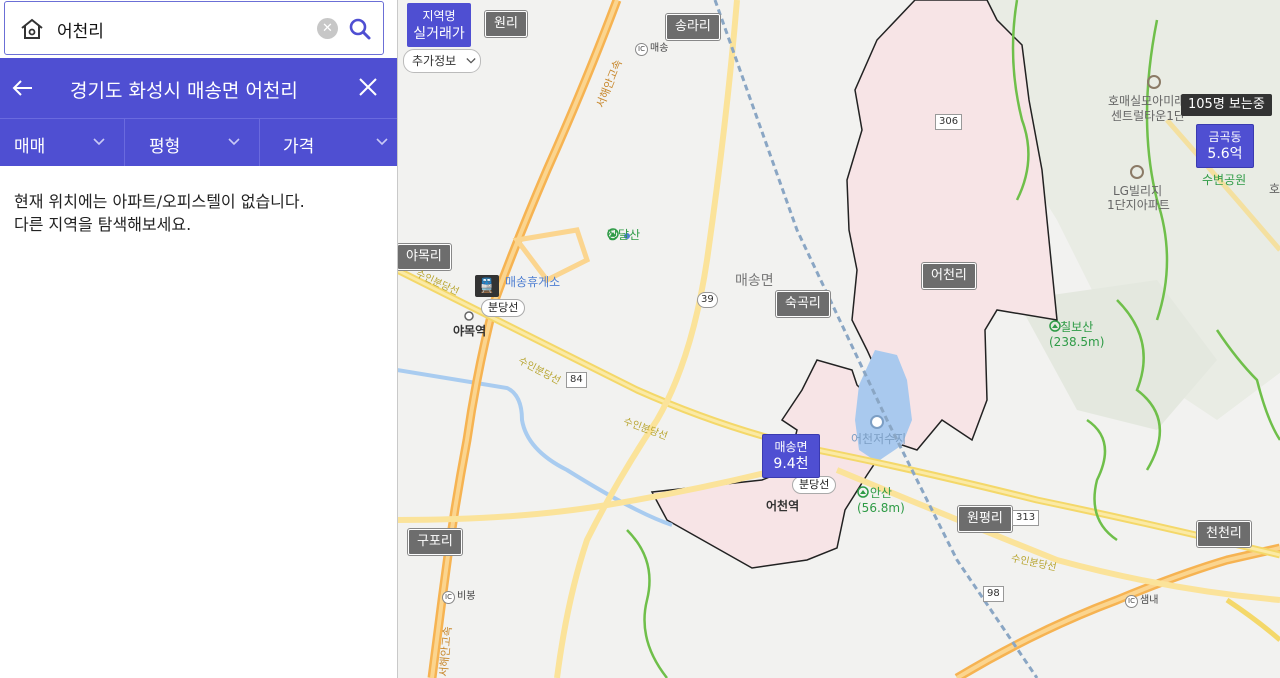 This screenshot has width=1280, height=678. I want to click on place-label: 1단지아파트, so click(1138, 205).